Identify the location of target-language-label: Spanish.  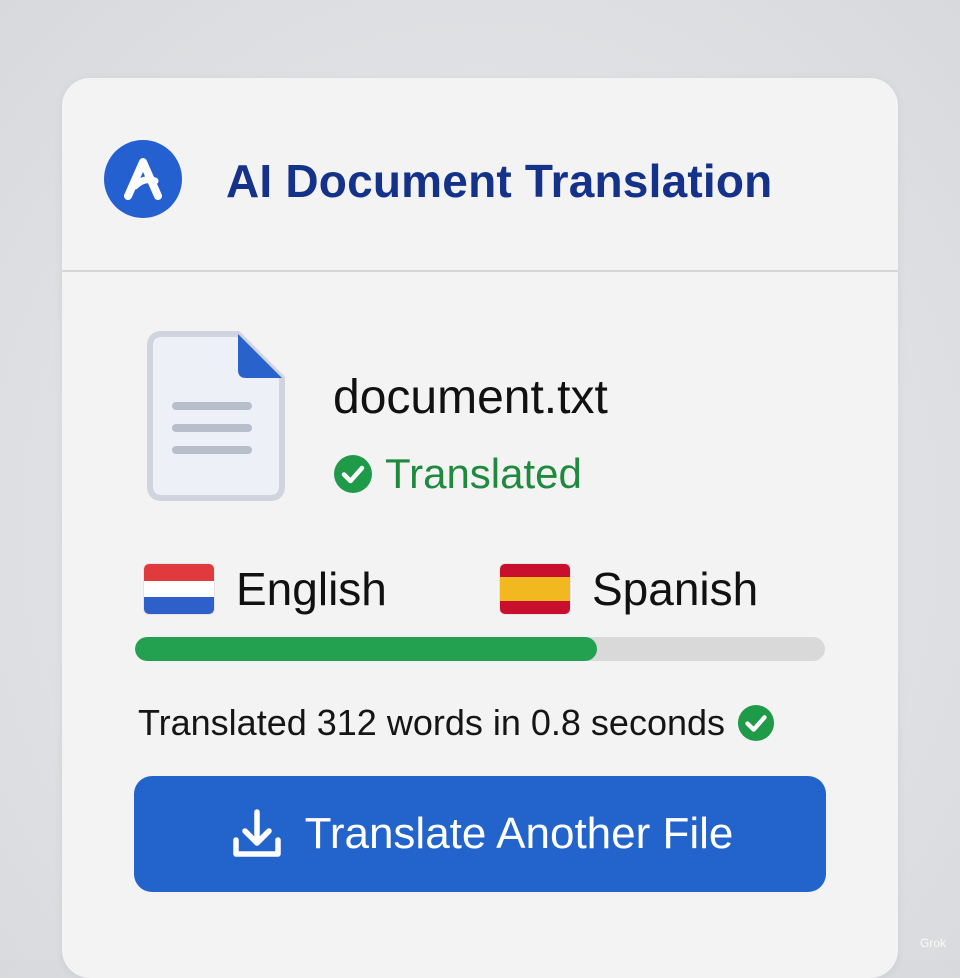
(675, 589).